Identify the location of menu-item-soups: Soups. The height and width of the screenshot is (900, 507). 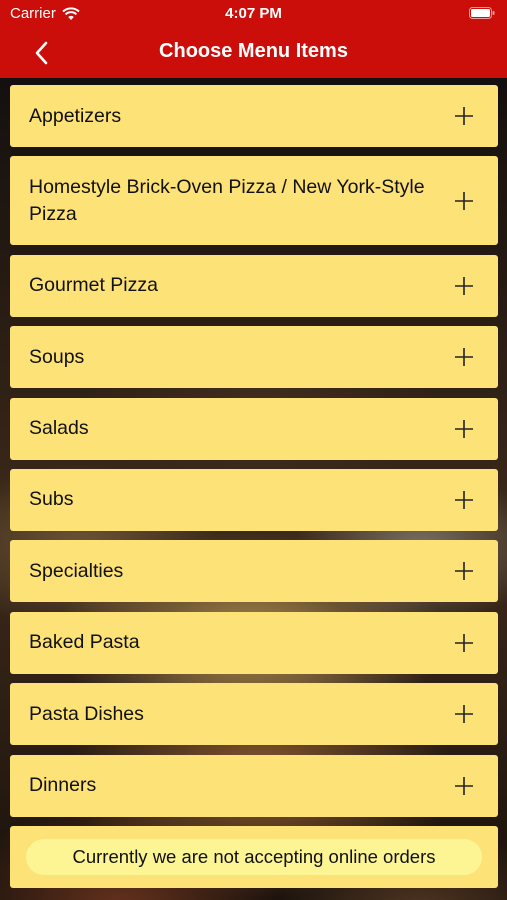
(254, 357).